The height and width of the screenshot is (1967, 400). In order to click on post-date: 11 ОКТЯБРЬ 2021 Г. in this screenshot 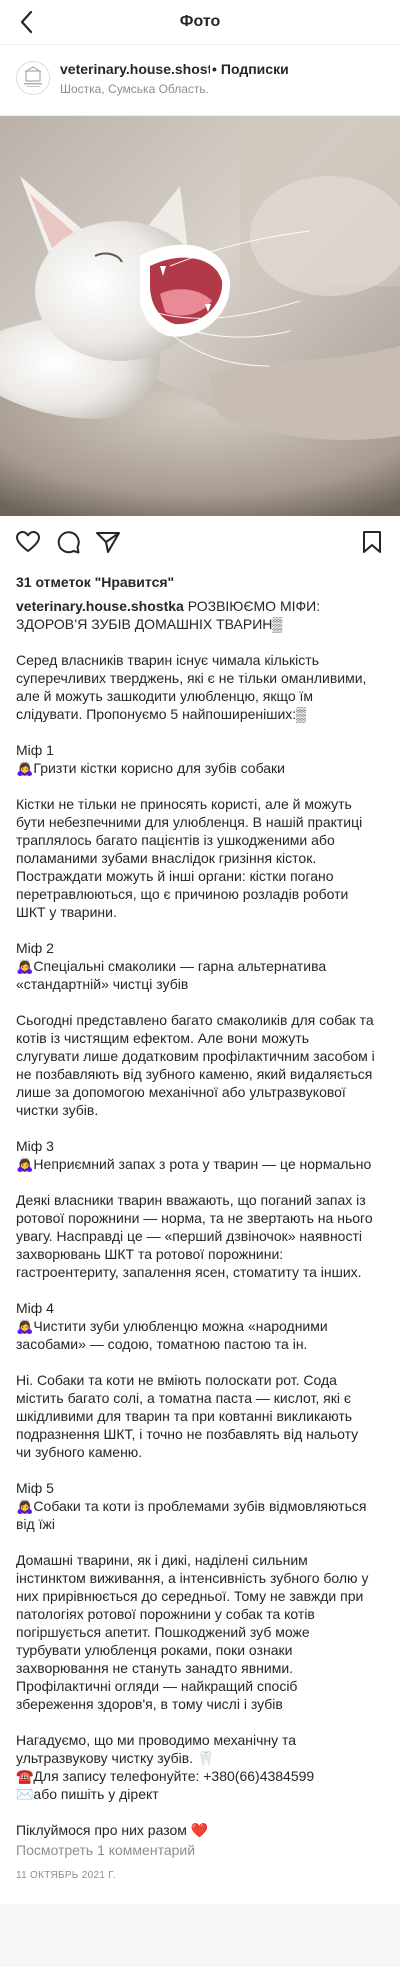, I will do `click(66, 1875)`.